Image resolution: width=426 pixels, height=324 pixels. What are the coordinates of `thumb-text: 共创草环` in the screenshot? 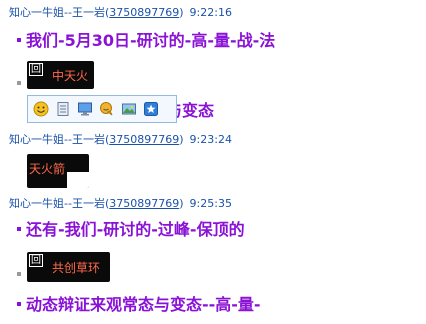 It's located at (76, 268).